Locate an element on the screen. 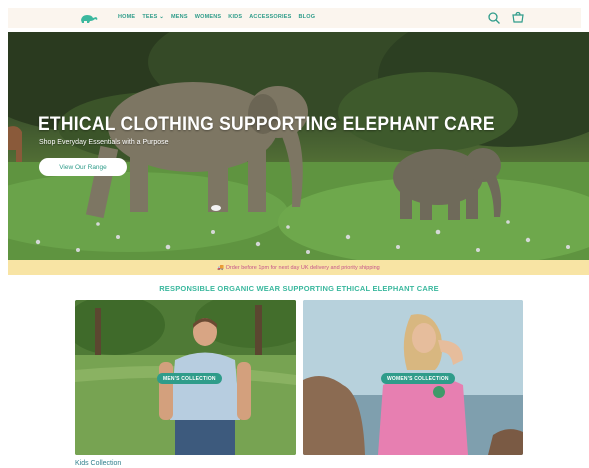 The image size is (589, 468). nav-item-home: Home is located at coordinates (126, 17).